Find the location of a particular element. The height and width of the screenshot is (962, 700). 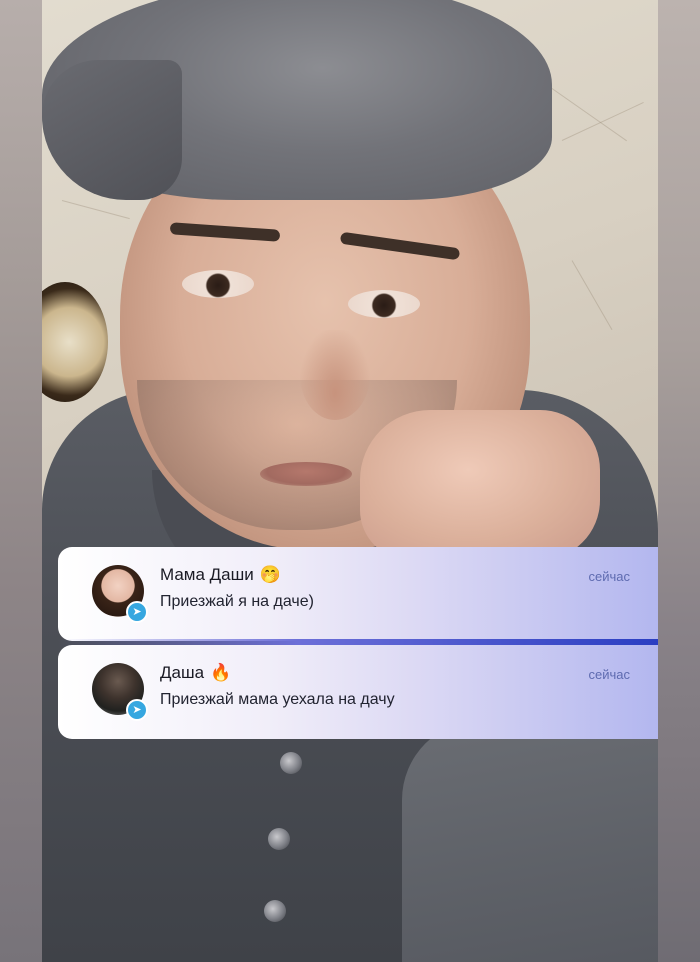

fist is located at coordinates (480, 485).